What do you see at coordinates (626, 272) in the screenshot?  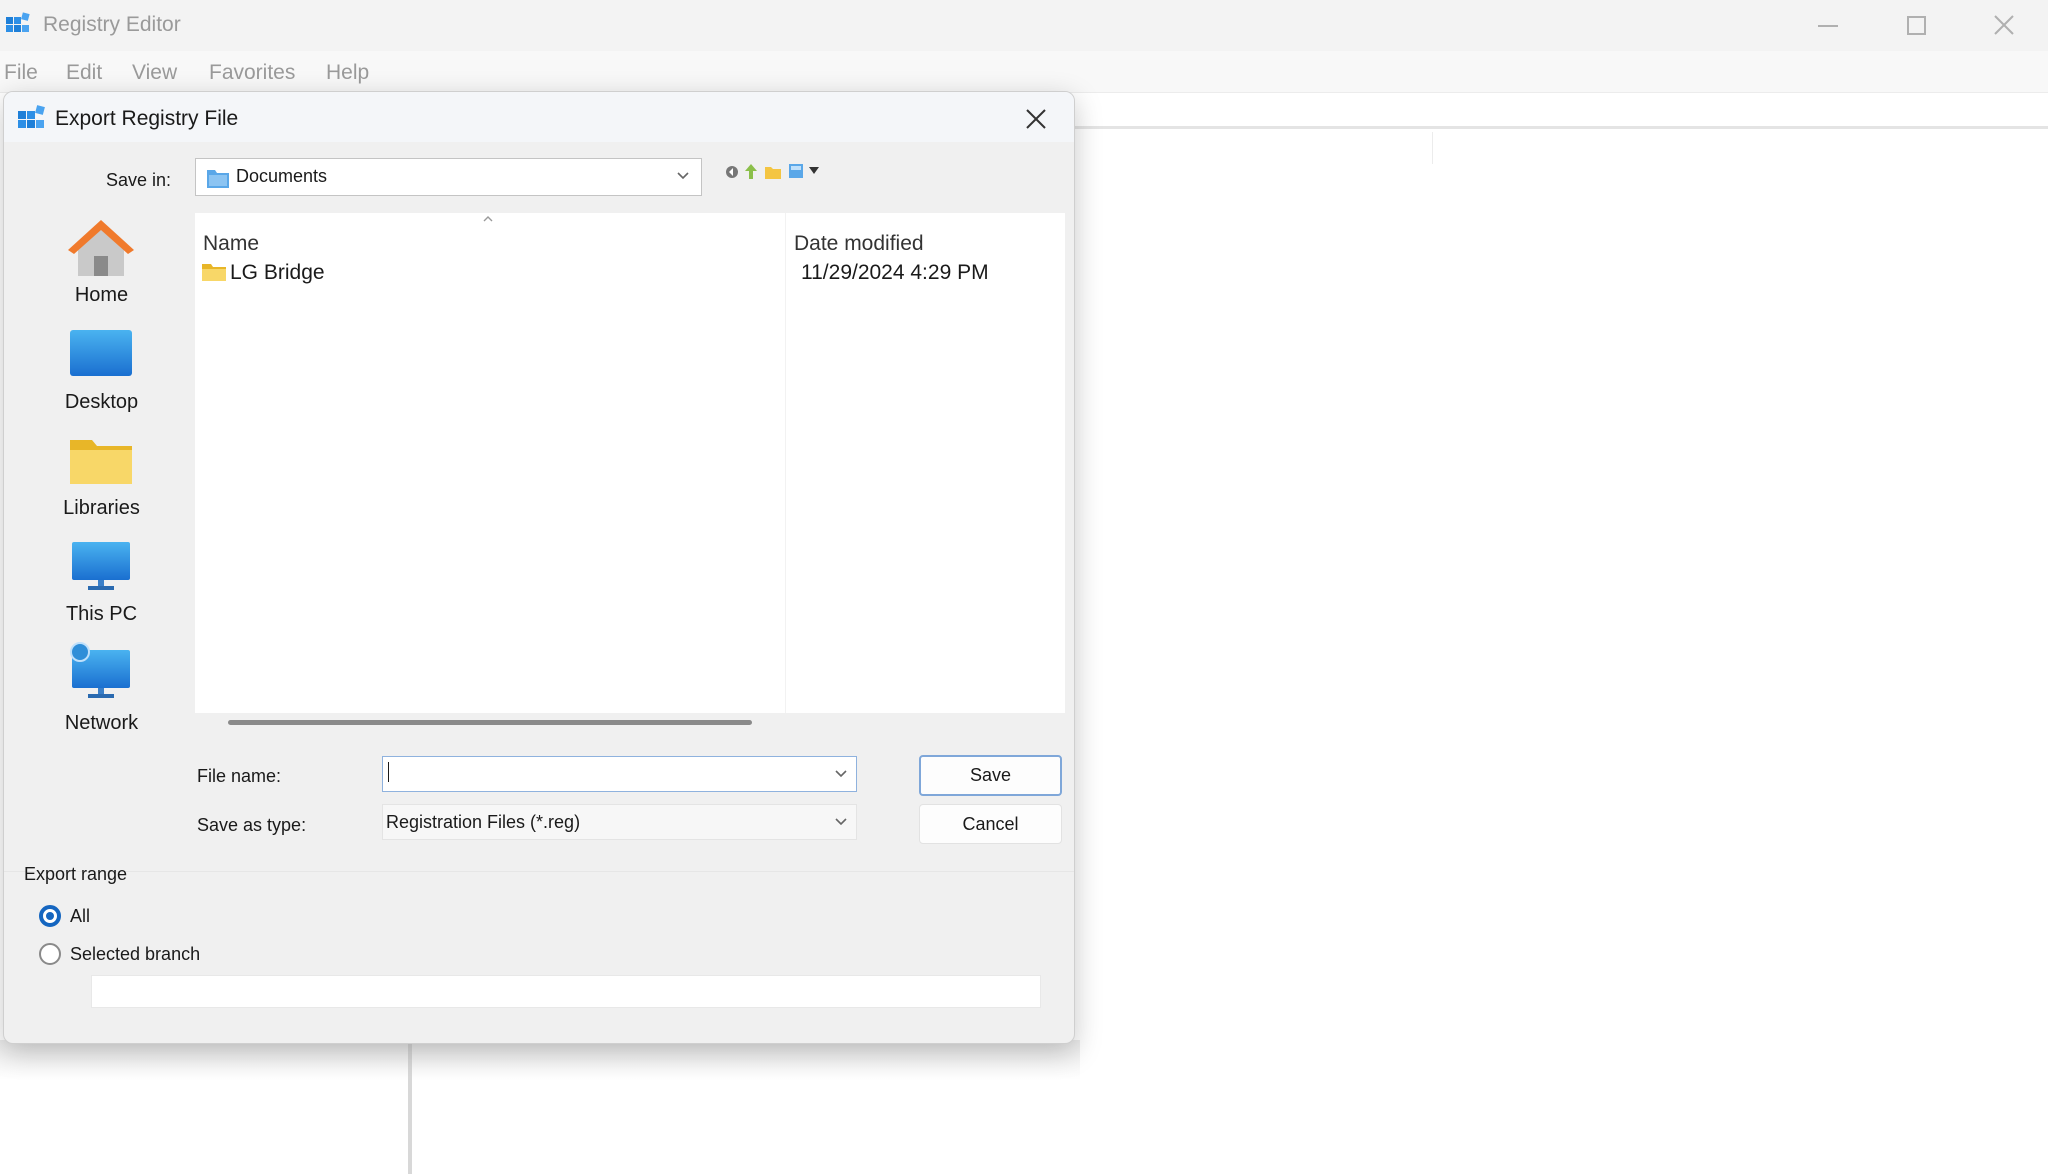 I see `file-row: LG Bridge 11/29/2024 4:29 PM` at bounding box center [626, 272].